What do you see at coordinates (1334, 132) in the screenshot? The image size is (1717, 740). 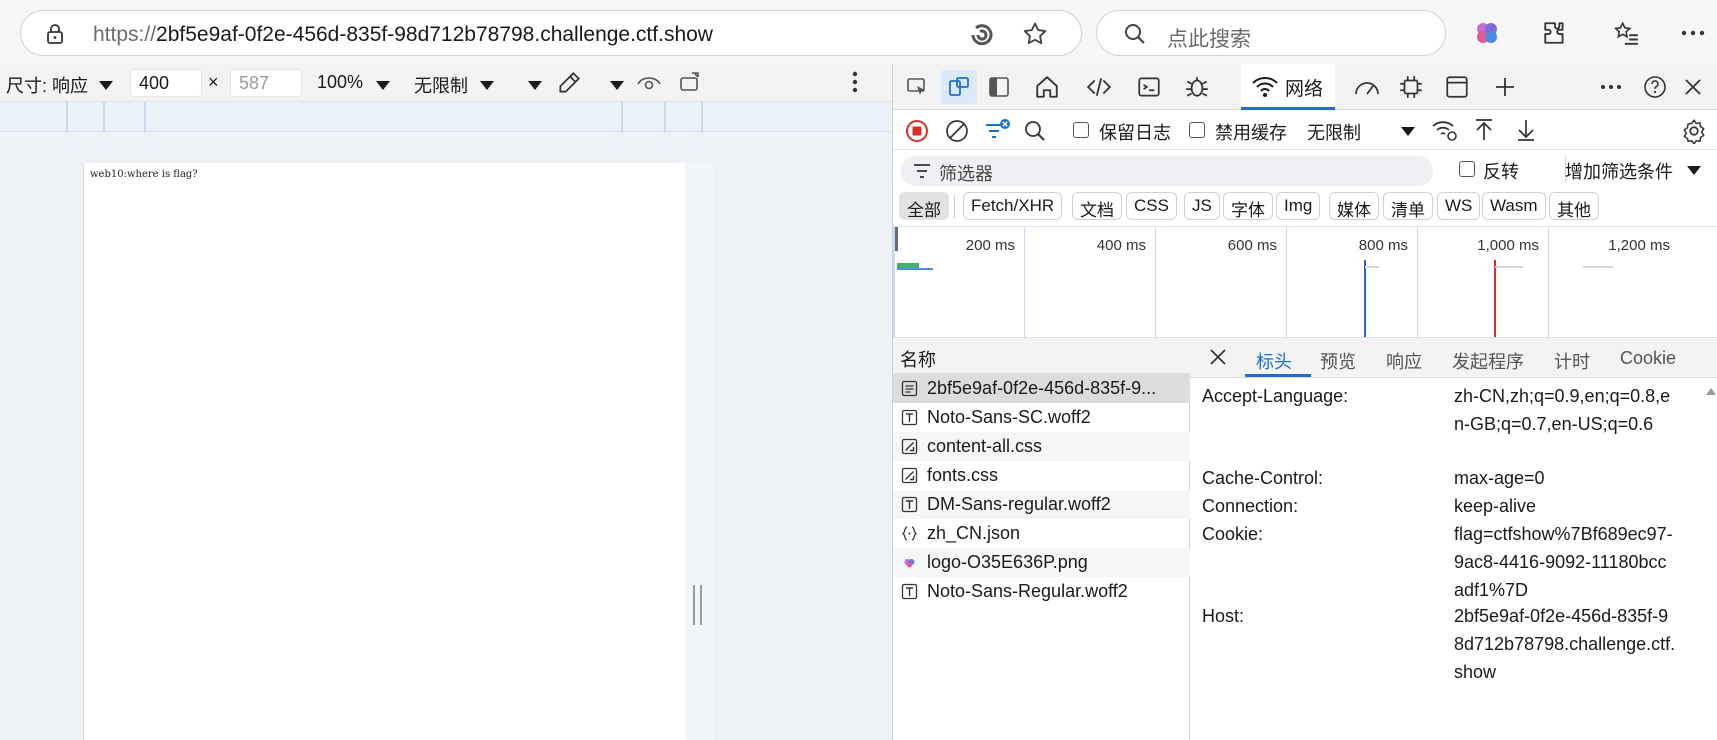 I see `network-throttle-select: 无限制` at bounding box center [1334, 132].